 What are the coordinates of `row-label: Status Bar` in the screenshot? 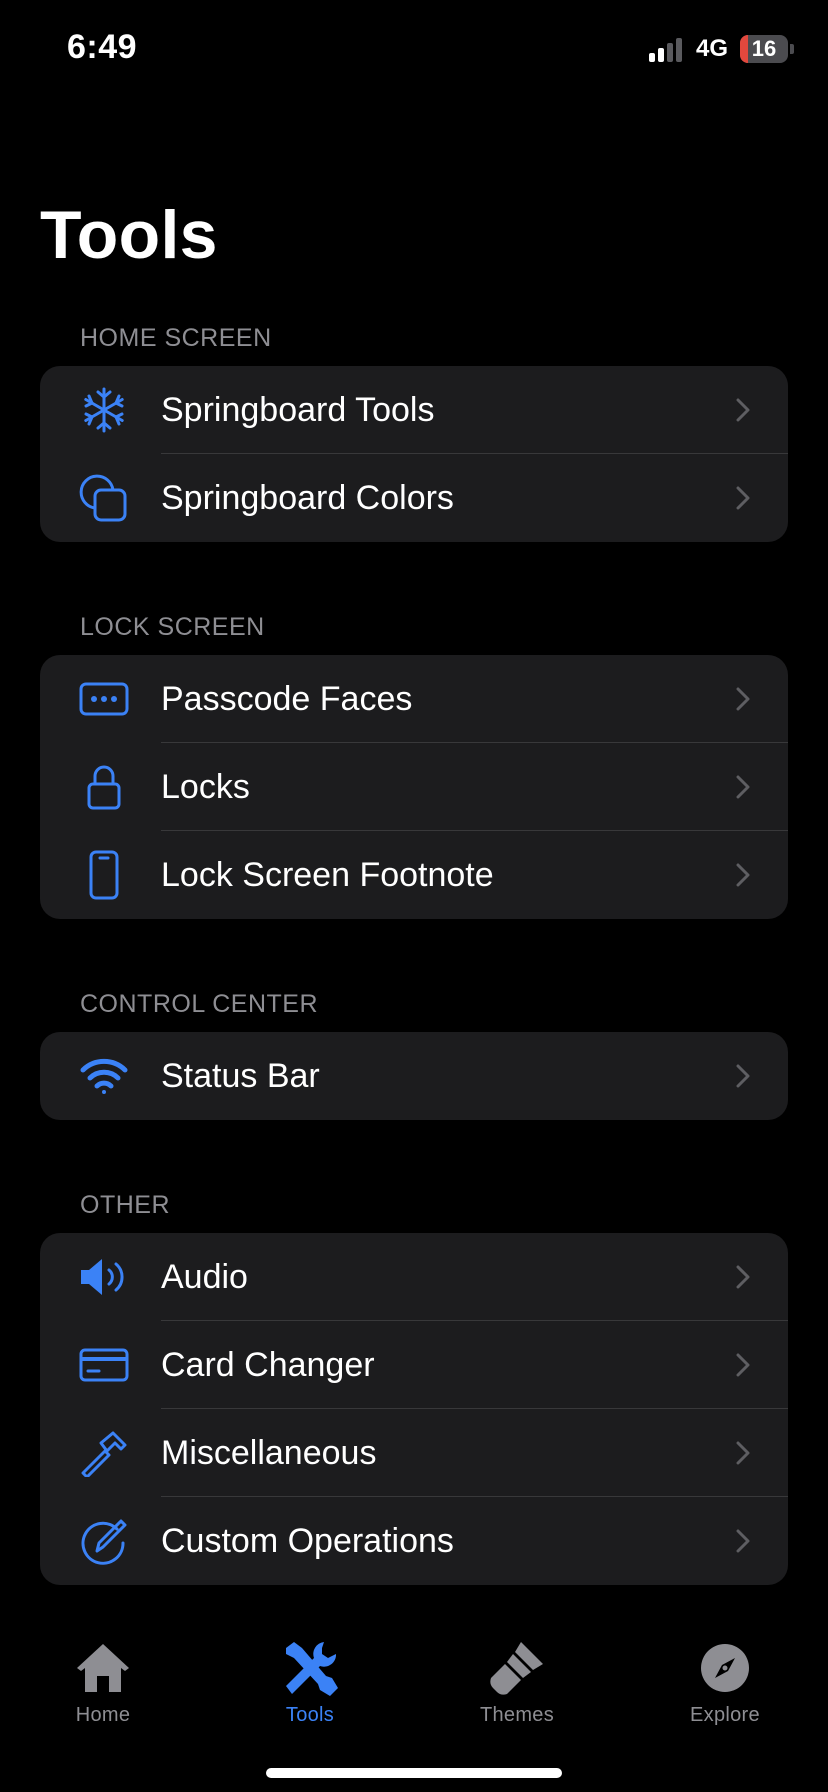 It's located at (240, 1075).